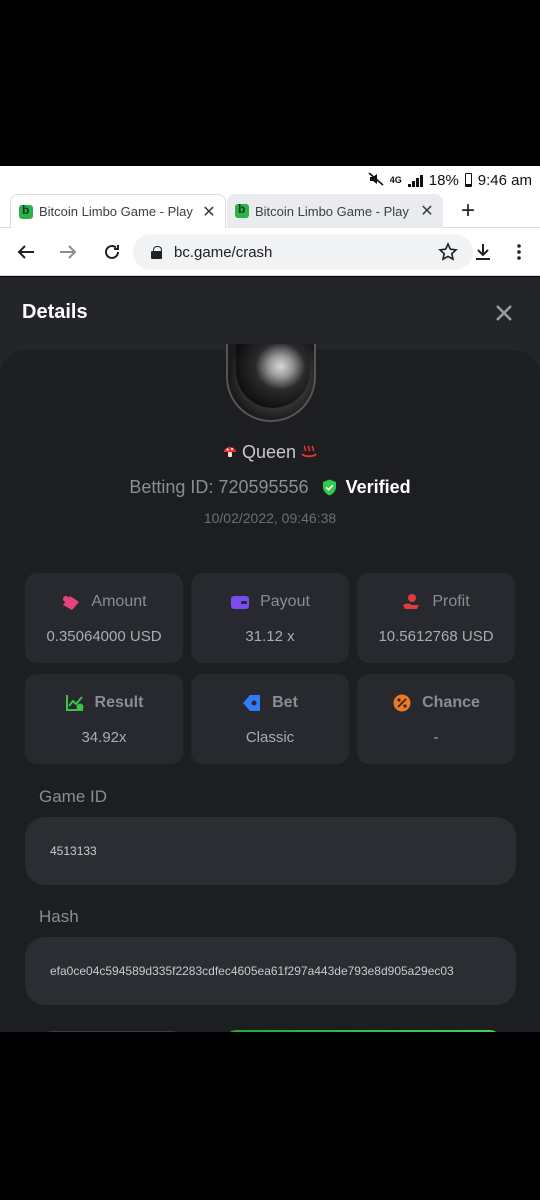  I want to click on url-text: bc.game/crash, so click(223, 252).